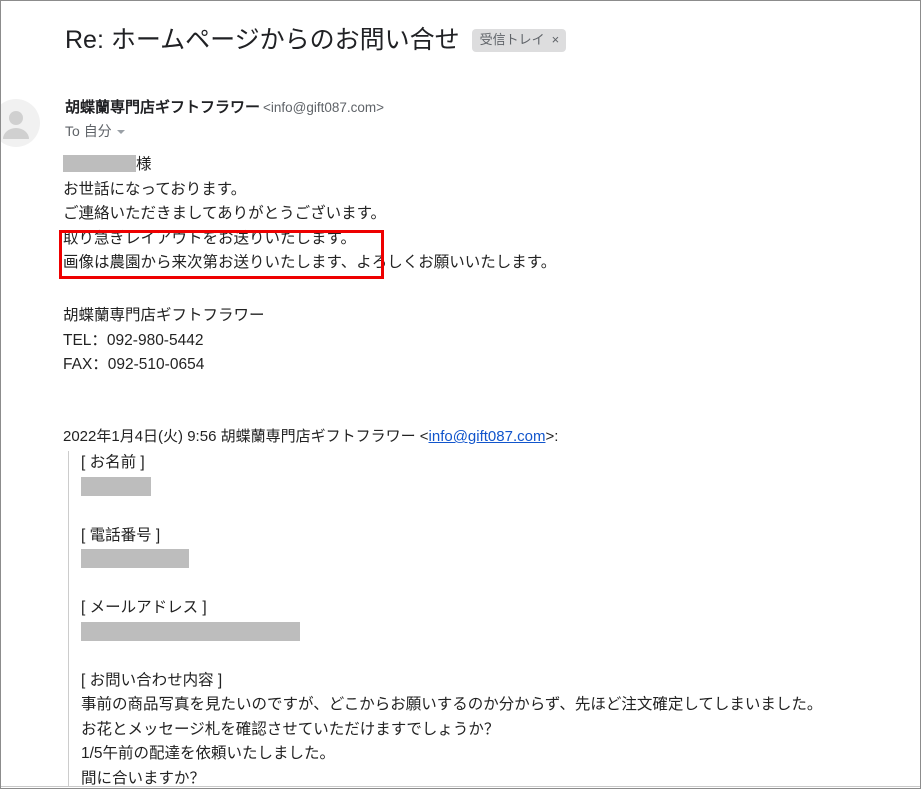  Describe the element at coordinates (155, 189) in the screenshot. I see `body-line-1: お世話になっております。` at that location.